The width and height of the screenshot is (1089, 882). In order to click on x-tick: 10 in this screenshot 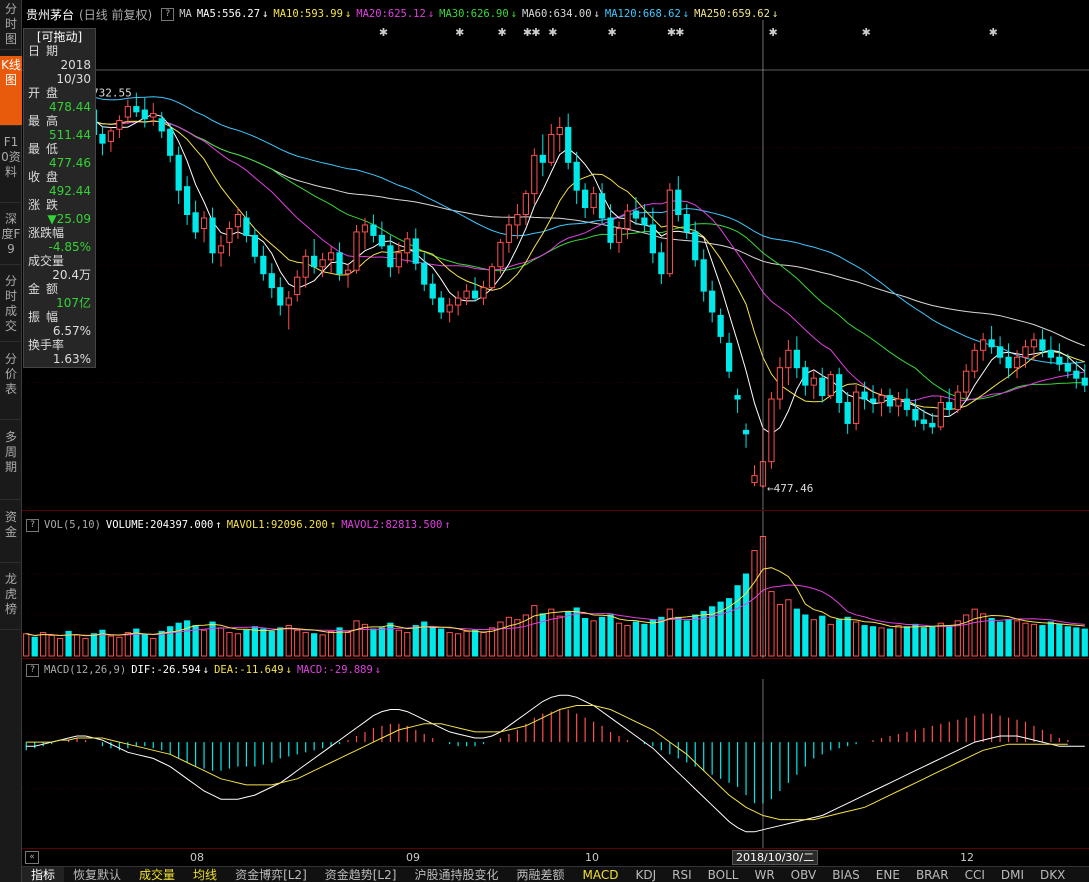, I will do `click(592, 857)`.